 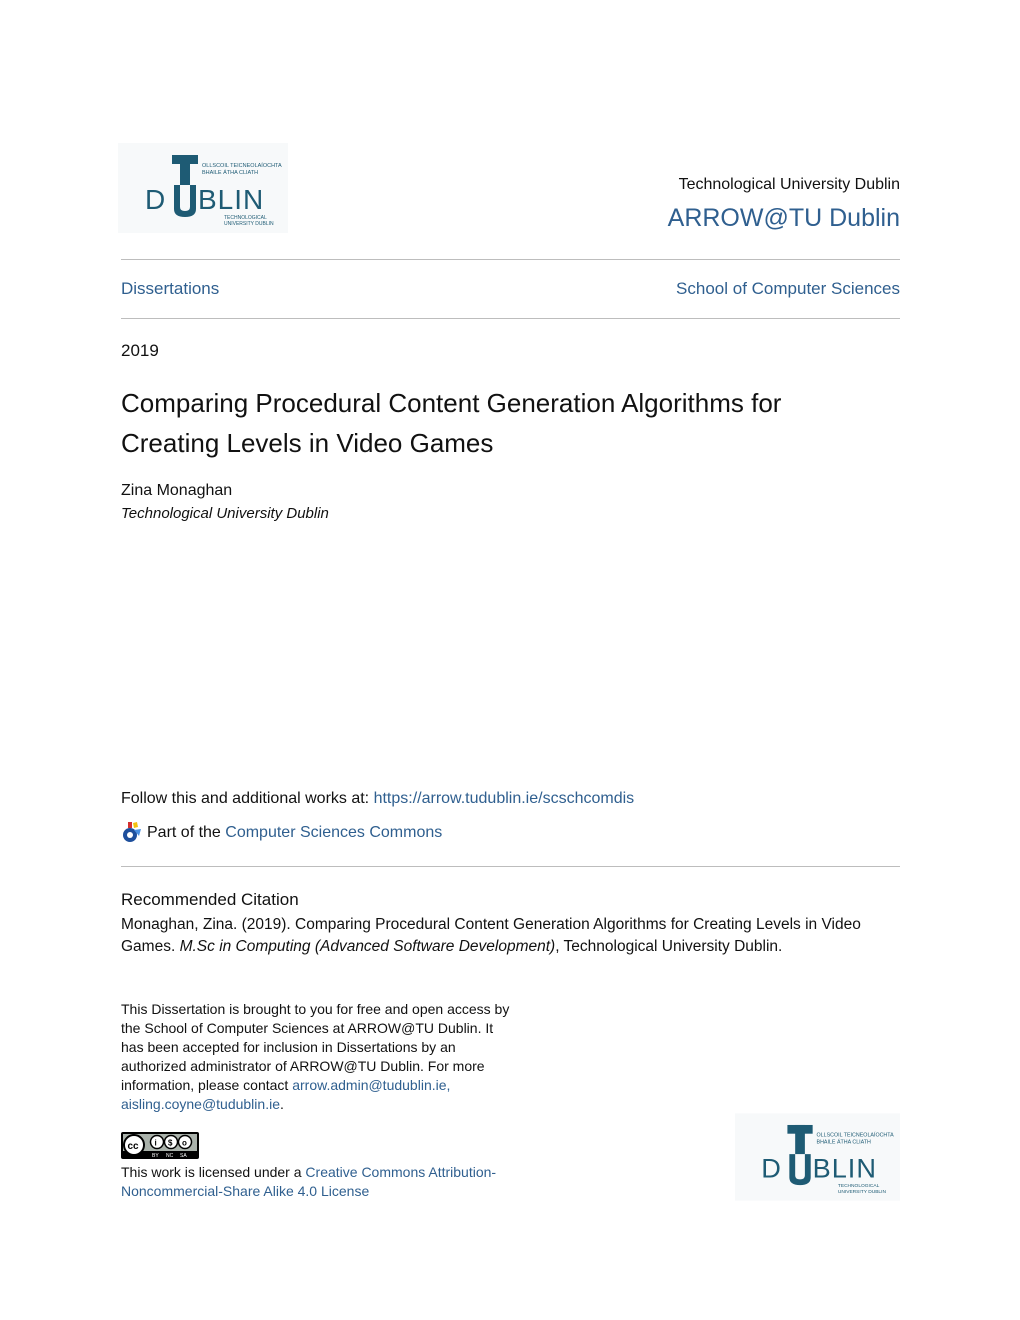 I want to click on svg-text: D, so click(x=771, y=1167).